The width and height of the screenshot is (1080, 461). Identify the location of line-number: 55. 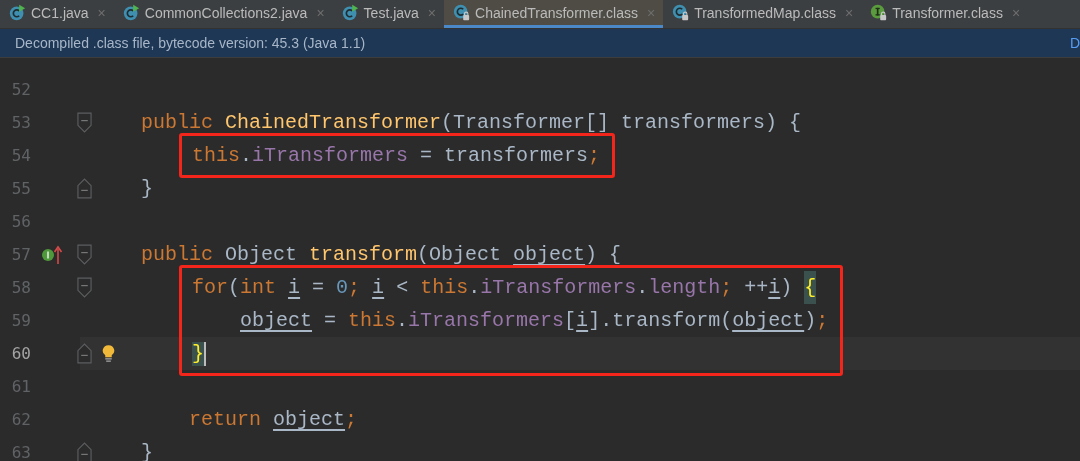
(20, 188).